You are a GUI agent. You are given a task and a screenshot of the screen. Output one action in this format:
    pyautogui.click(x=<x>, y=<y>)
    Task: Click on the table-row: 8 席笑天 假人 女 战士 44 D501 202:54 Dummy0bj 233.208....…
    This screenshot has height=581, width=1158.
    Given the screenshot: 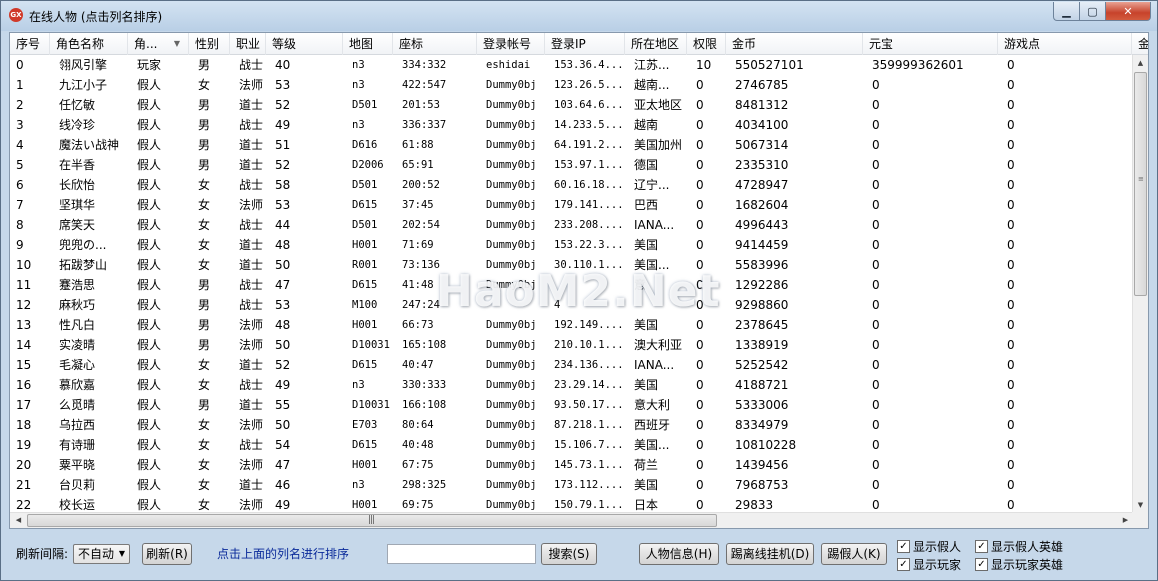 What is the action you would take?
    pyautogui.click(x=572, y=225)
    